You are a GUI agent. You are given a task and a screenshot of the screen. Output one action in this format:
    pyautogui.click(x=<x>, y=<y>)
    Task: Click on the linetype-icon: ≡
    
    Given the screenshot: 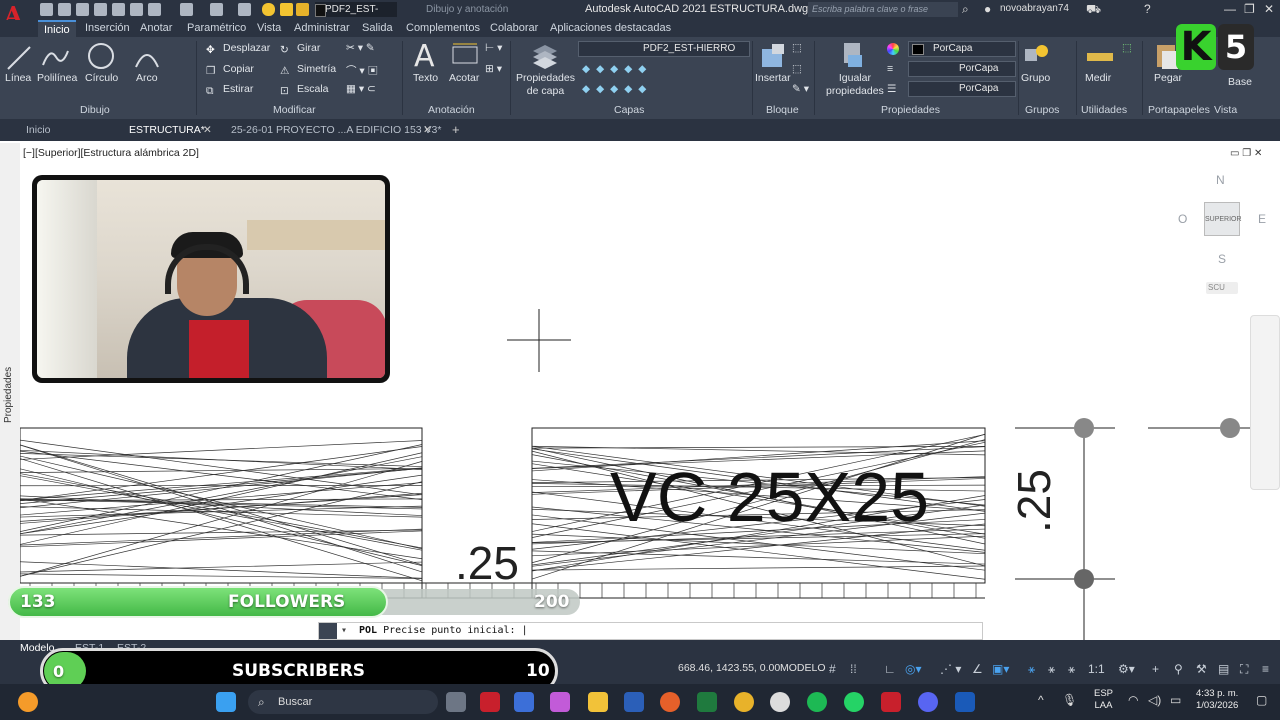 What is the action you would take?
    pyautogui.click(x=890, y=69)
    